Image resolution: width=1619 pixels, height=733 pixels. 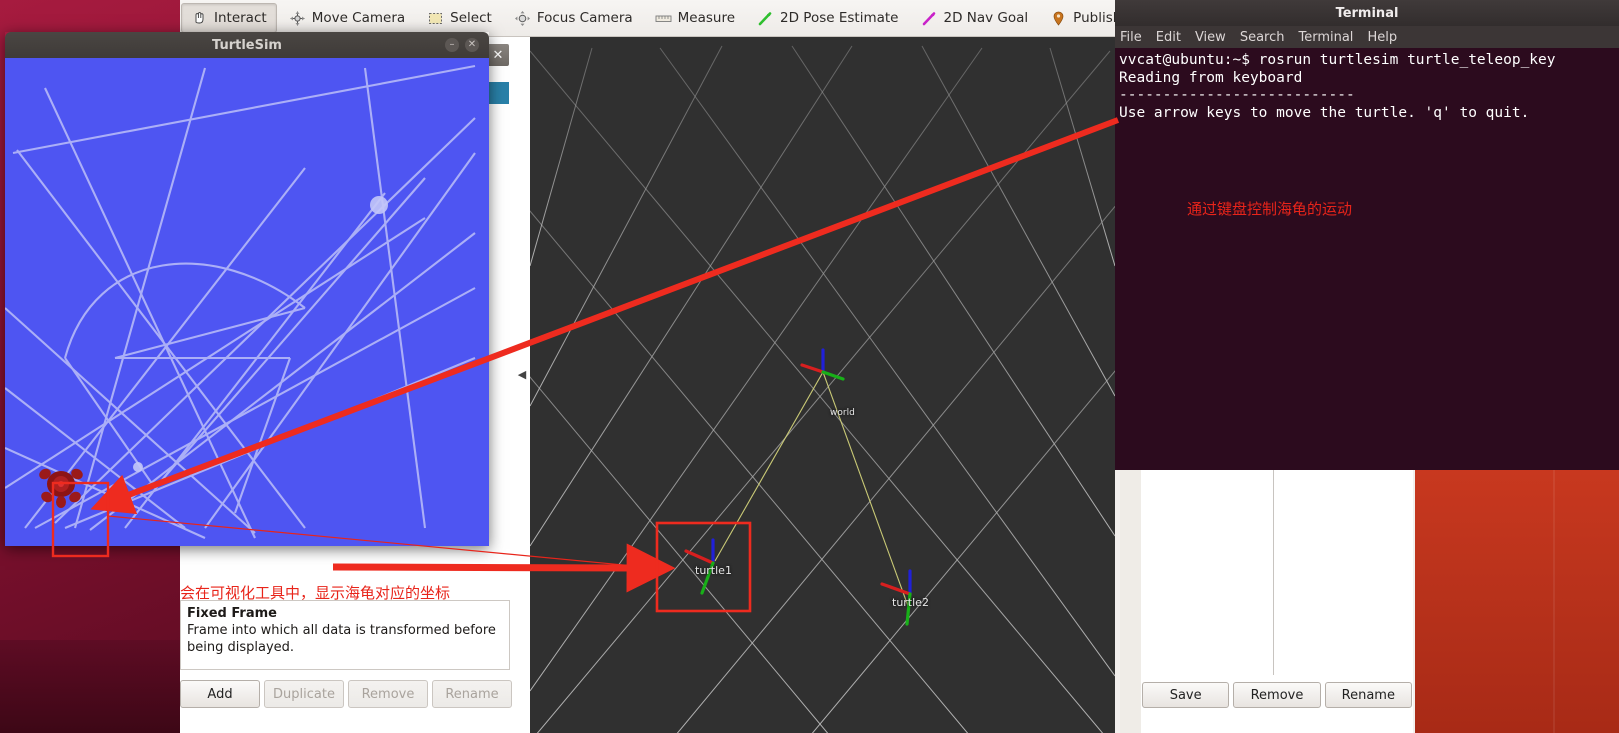 I want to click on right-panel-button-row: Save Remove Rename, so click(x=1277, y=695).